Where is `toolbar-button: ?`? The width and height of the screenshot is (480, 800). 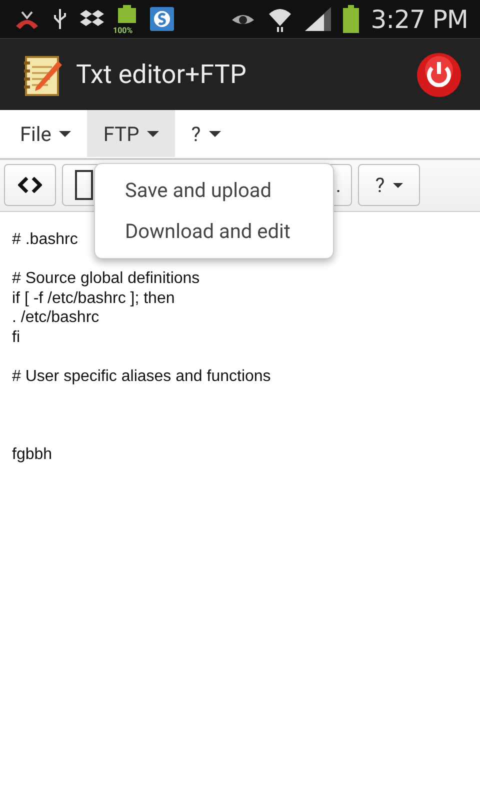
toolbar-button: ? is located at coordinates (389, 185).